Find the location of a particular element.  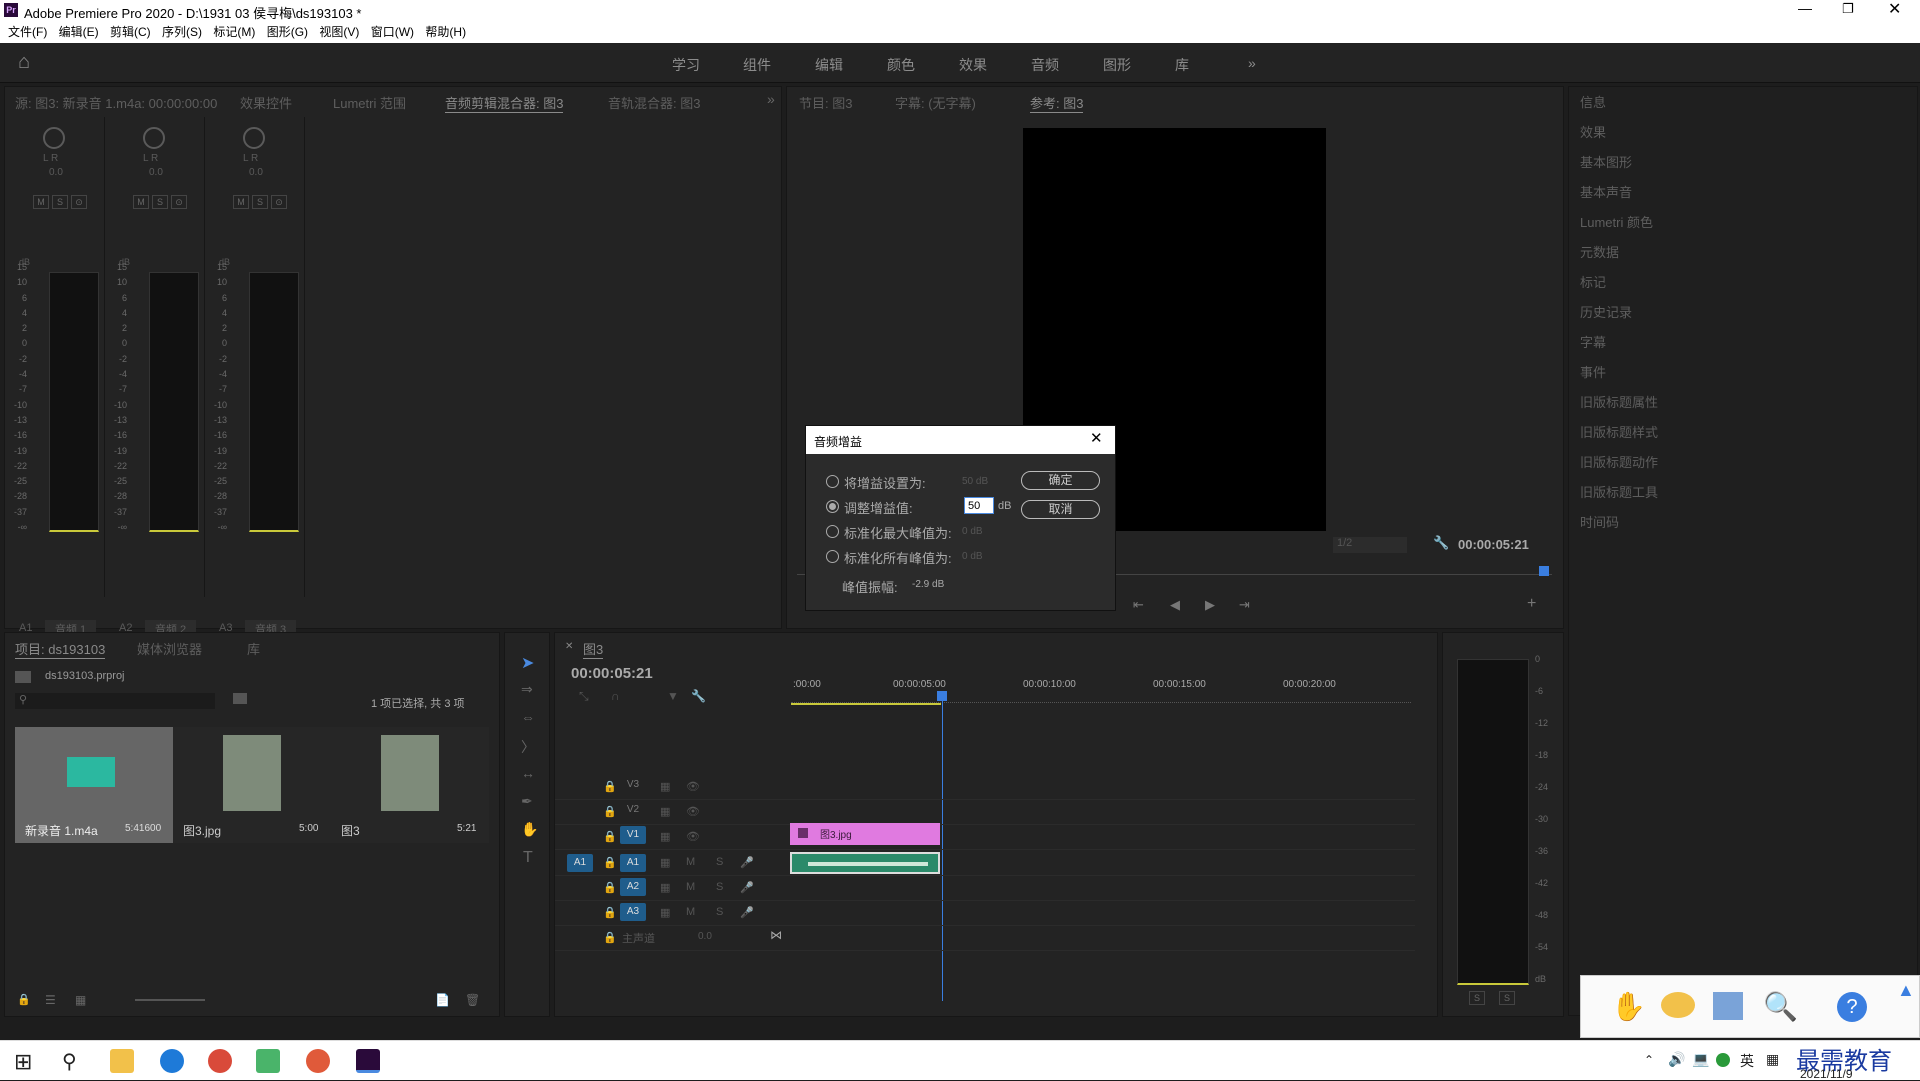

edge-icon is located at coordinates (172, 1061).